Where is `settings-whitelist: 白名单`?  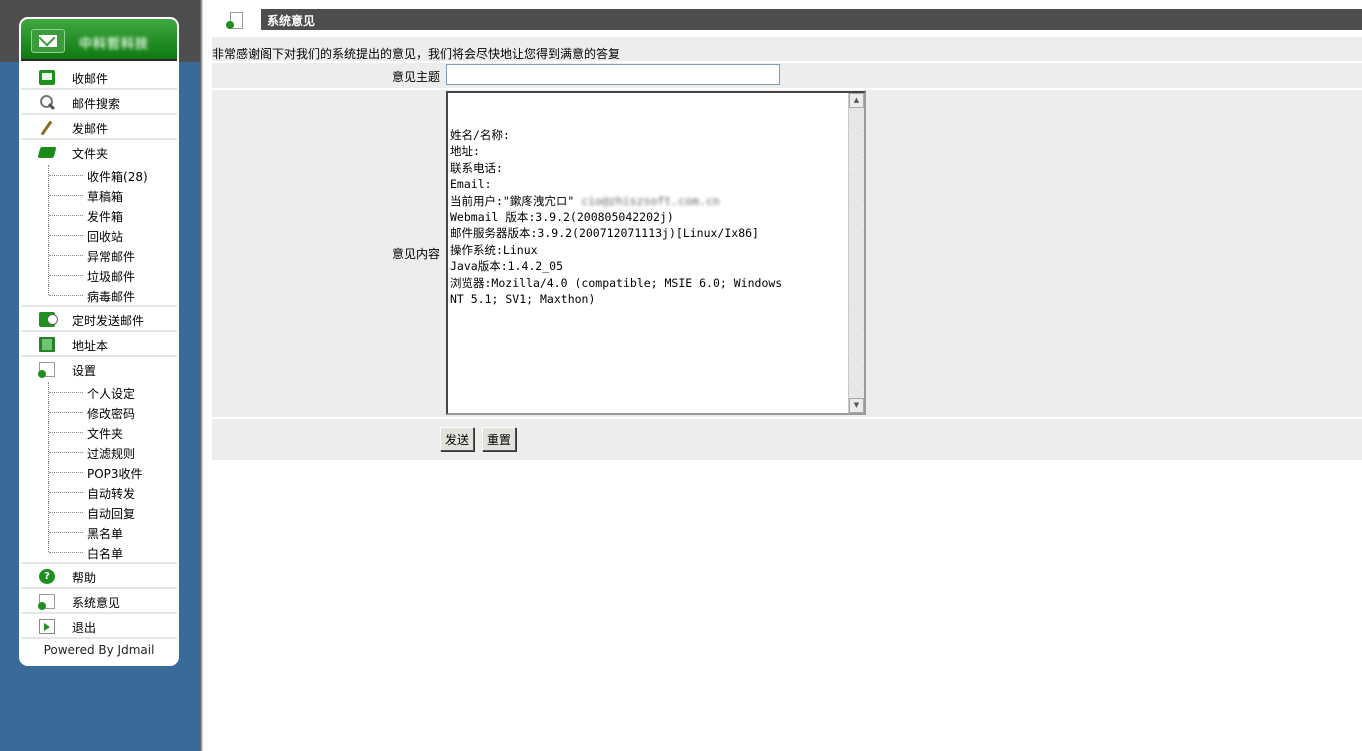 settings-whitelist: 白名单 is located at coordinates (99, 553).